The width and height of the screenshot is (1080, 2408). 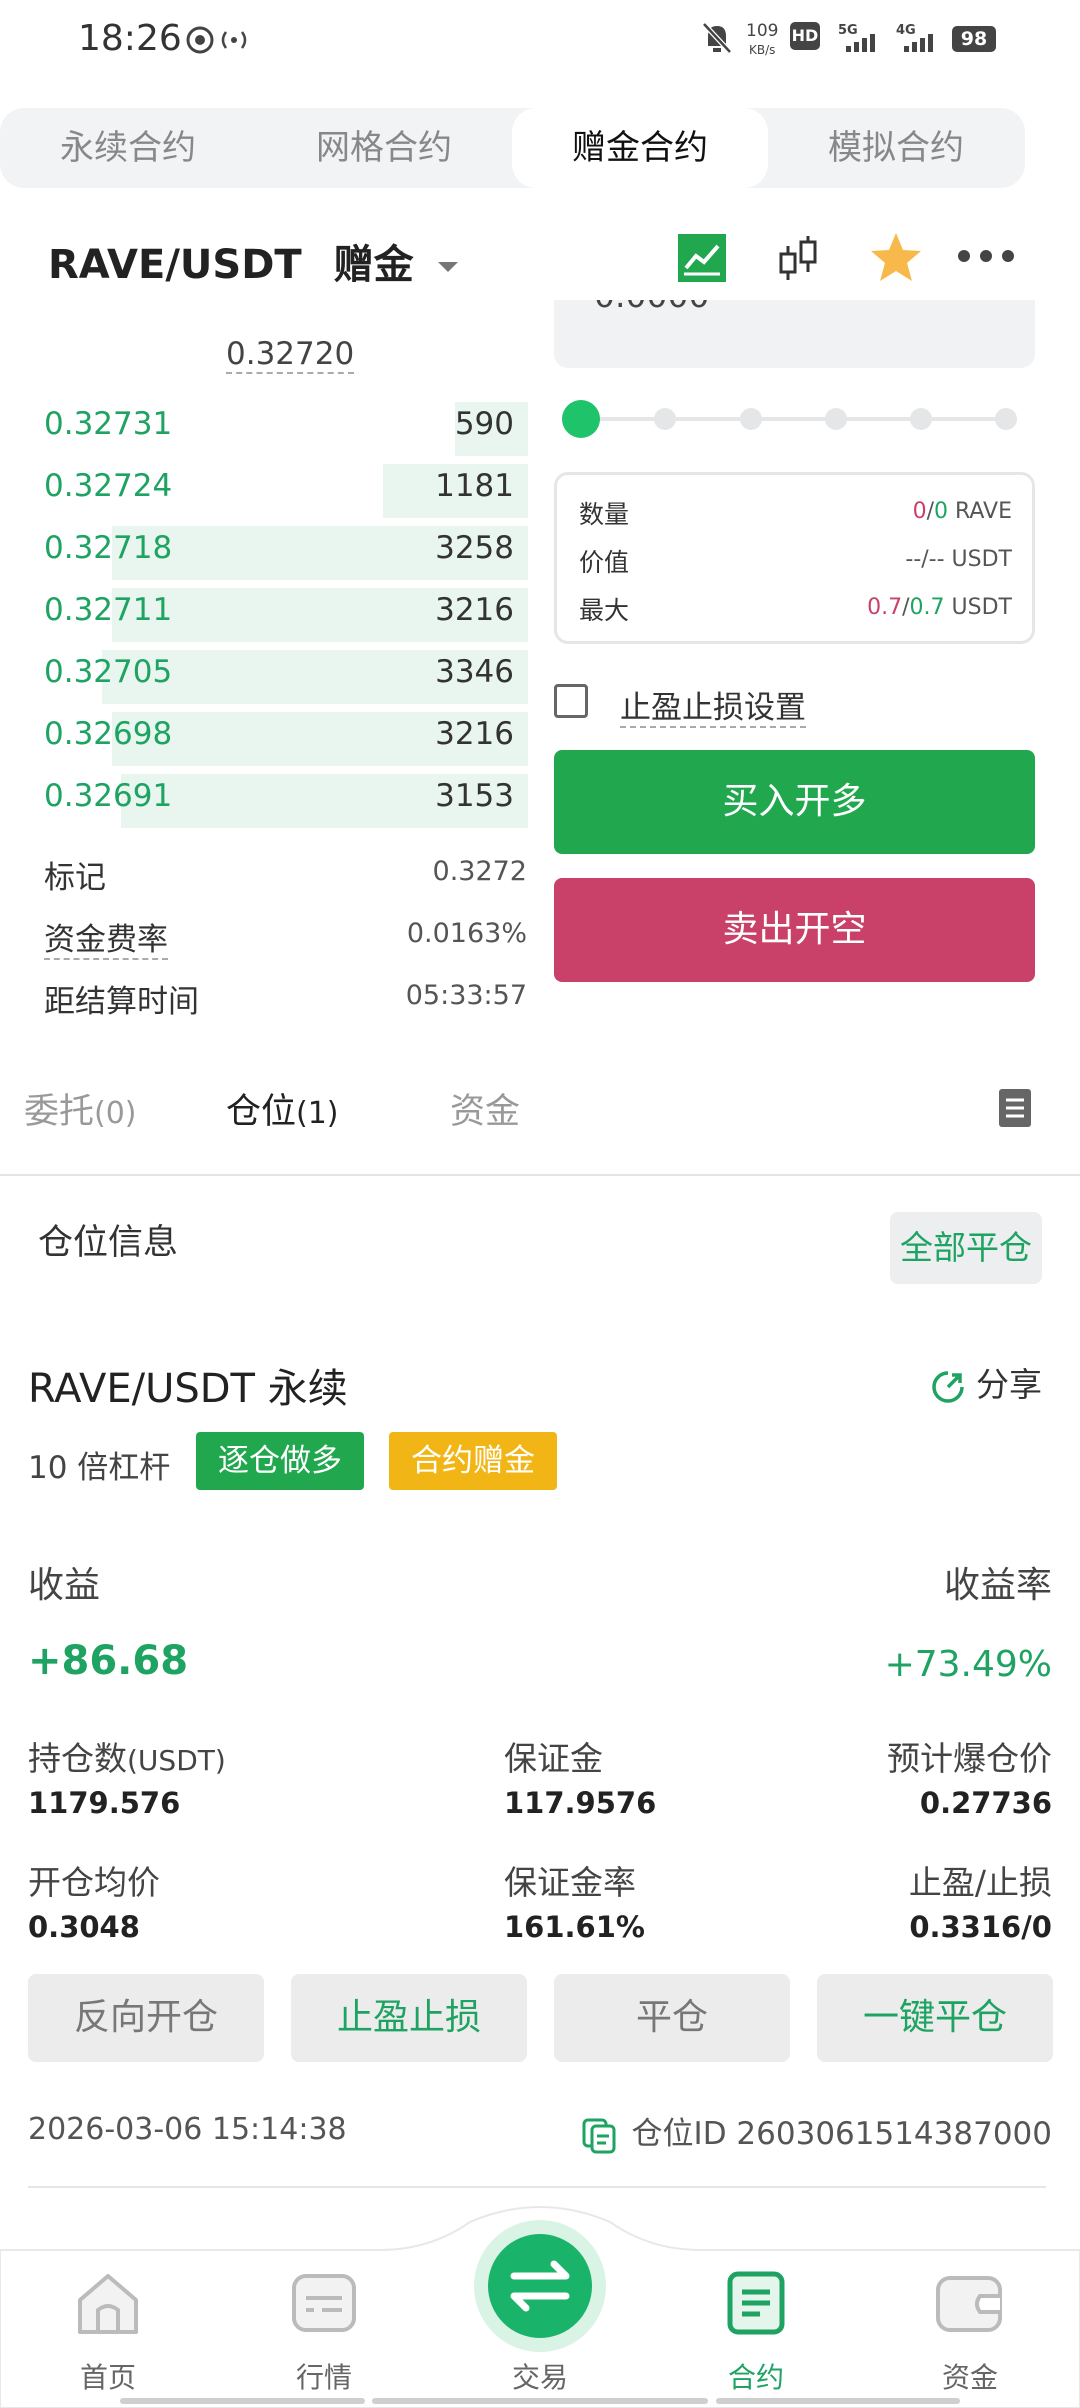 I want to click on funding-rate-label: 资金费率, so click(x=106, y=937).